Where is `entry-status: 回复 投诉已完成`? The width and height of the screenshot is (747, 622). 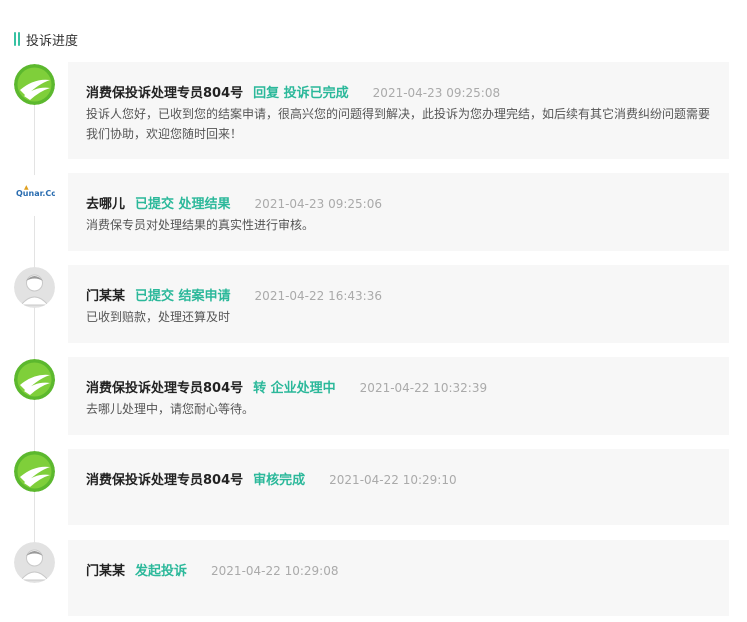
entry-status: 回复 投诉已完成 is located at coordinates (301, 93).